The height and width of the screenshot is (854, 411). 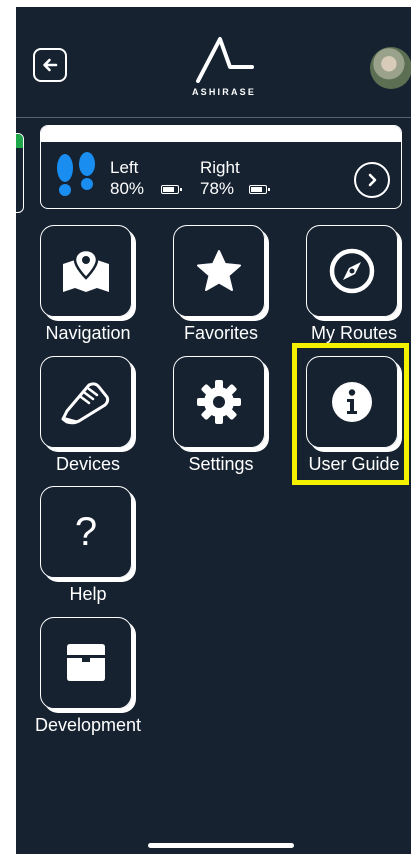 I want to click on favorites-button, so click(x=219, y=271).